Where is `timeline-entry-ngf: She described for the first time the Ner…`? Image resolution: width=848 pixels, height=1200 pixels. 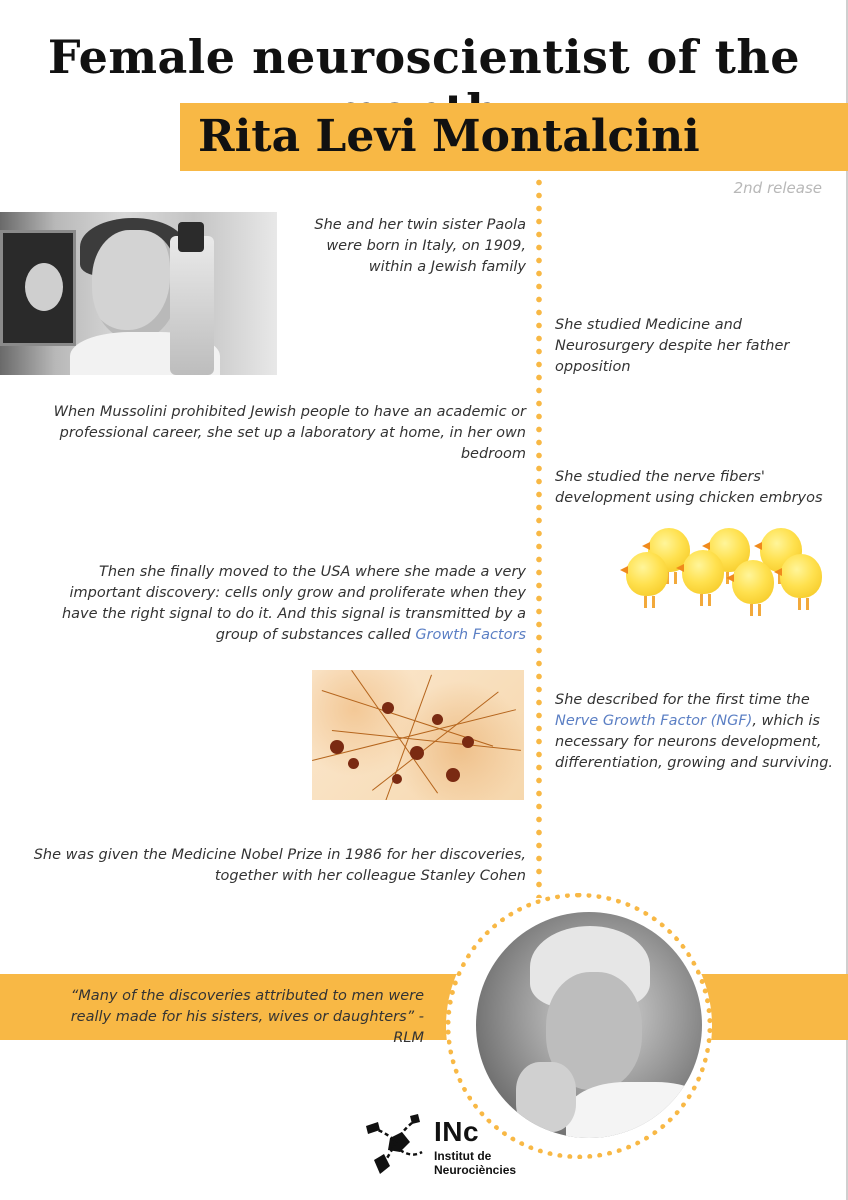 timeline-entry-ngf: She described for the first time the Ner… is located at coordinates (696, 732).